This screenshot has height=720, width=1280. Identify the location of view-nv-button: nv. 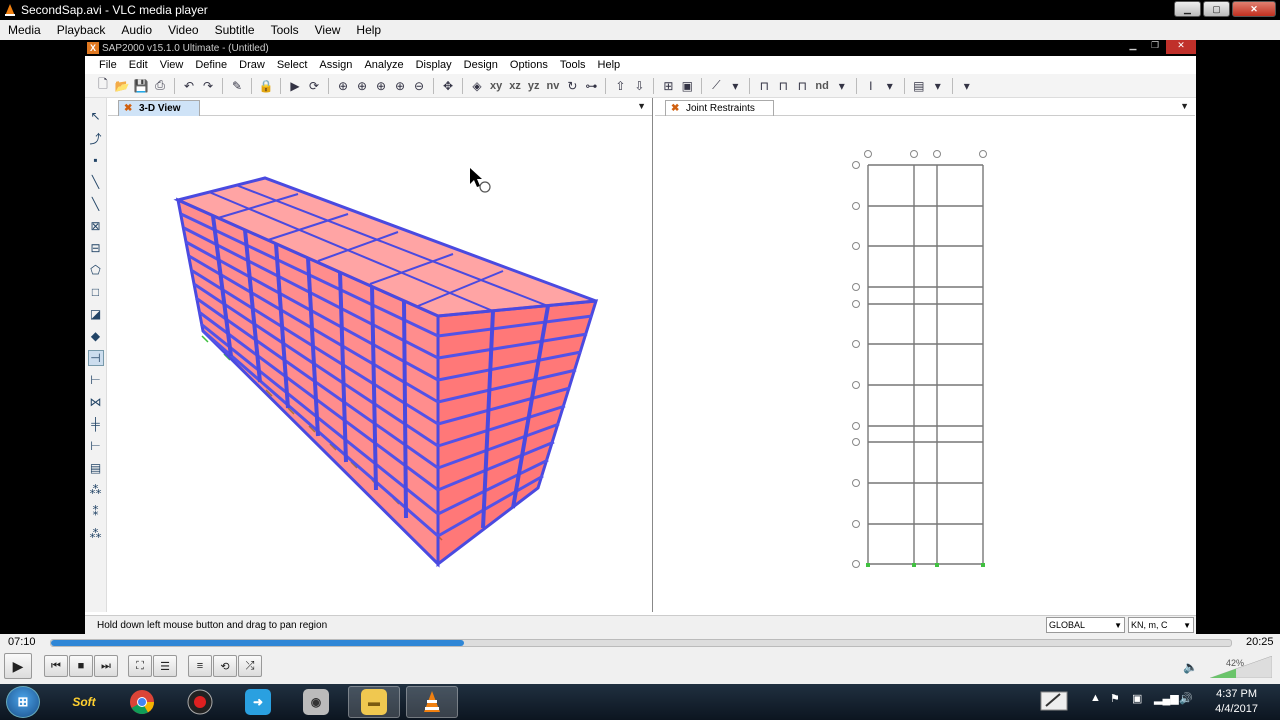
(553, 86).